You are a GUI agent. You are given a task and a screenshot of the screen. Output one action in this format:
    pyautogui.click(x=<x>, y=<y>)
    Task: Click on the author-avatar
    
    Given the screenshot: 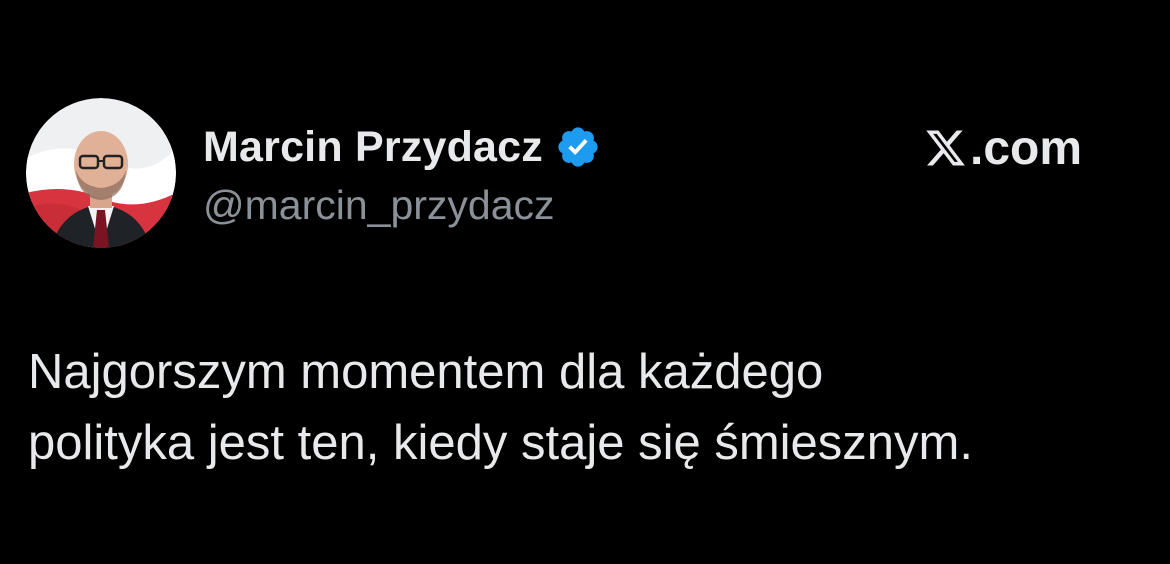 What is the action you would take?
    pyautogui.click(x=101, y=173)
    